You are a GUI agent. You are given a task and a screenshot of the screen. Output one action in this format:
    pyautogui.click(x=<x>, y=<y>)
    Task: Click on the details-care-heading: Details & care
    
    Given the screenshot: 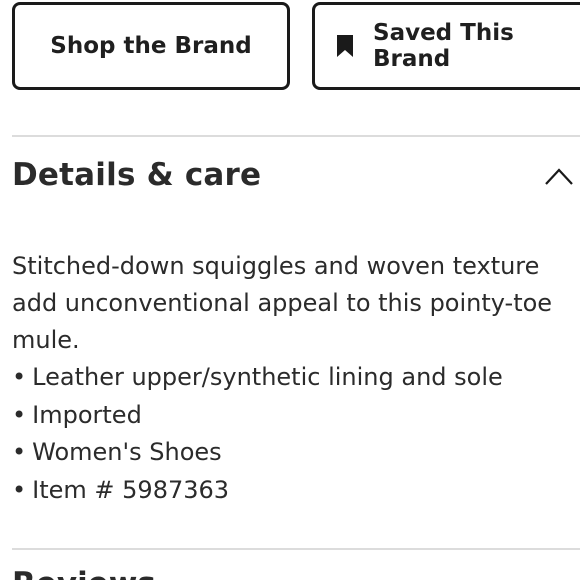 What is the action you would take?
    pyautogui.click(x=136, y=175)
    